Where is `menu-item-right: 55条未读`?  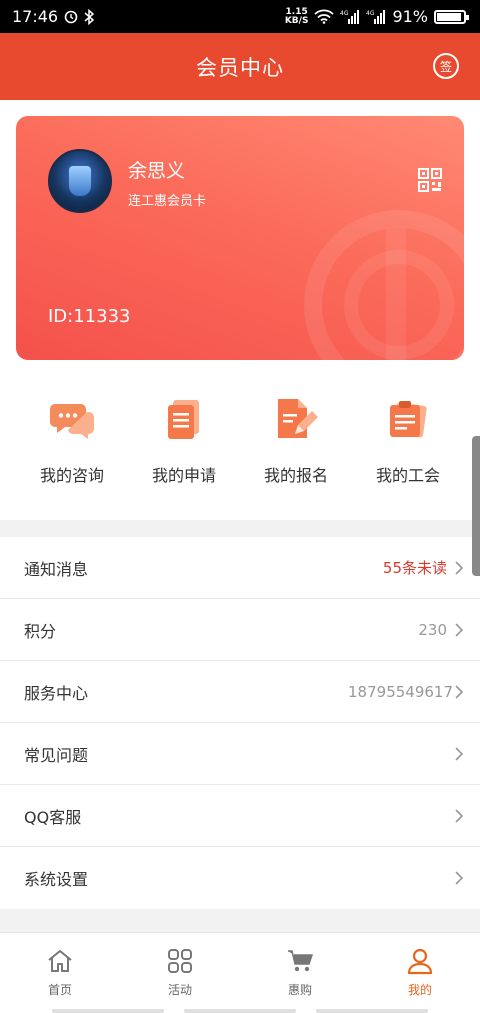
menu-item-right: 55条未读 is located at coordinates (423, 567).